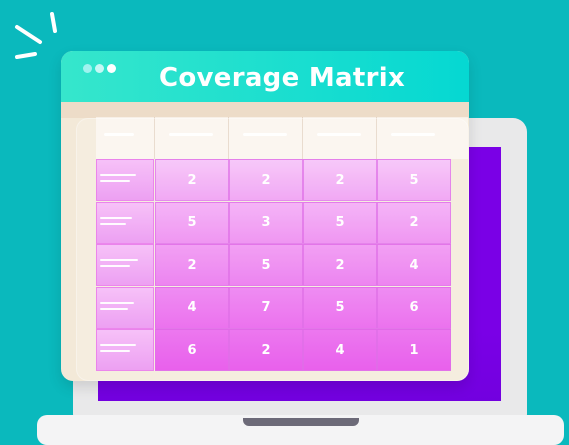 This screenshot has height=445, width=569. What do you see at coordinates (282, 78) in the screenshot?
I see `card-title: Coverage Matrix` at bounding box center [282, 78].